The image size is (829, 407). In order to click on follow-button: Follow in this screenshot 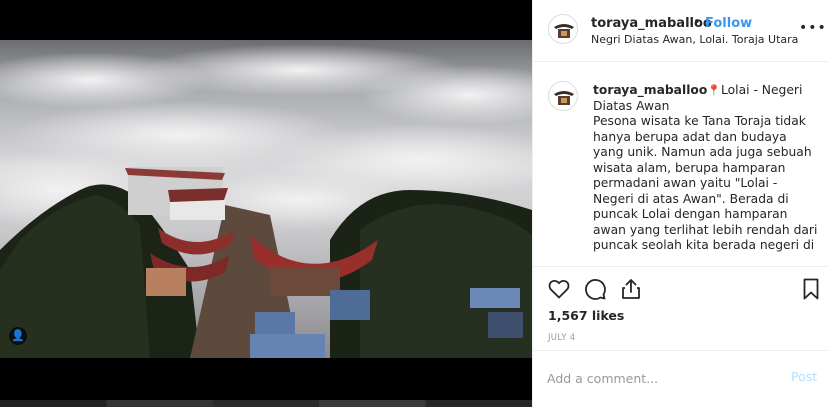, I will do `click(728, 23)`.